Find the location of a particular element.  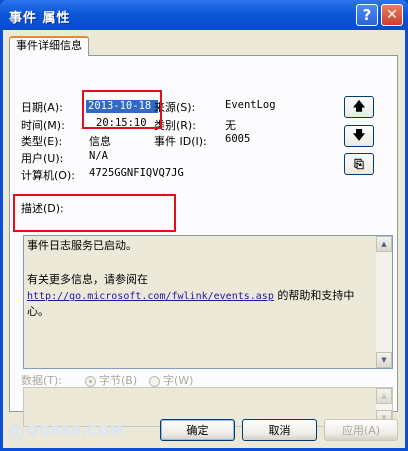

ok-button: 确定 is located at coordinates (197, 430).